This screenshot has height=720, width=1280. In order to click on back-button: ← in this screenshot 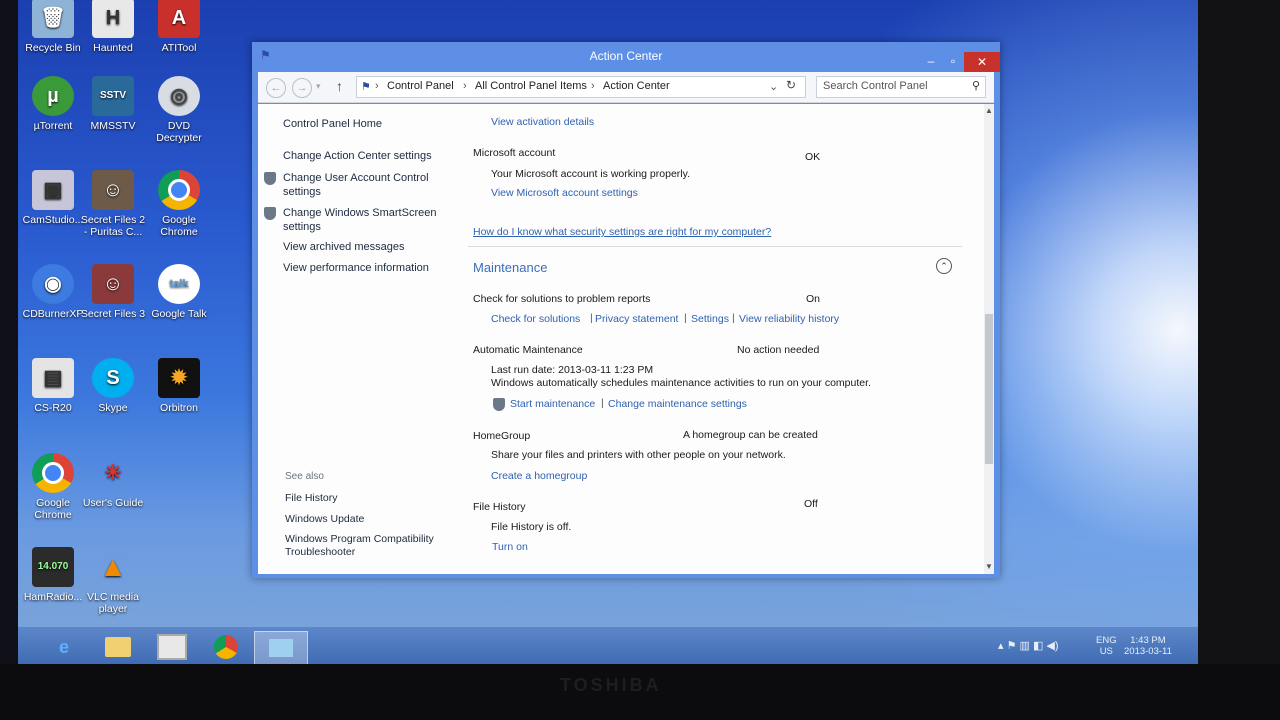, I will do `click(276, 88)`.